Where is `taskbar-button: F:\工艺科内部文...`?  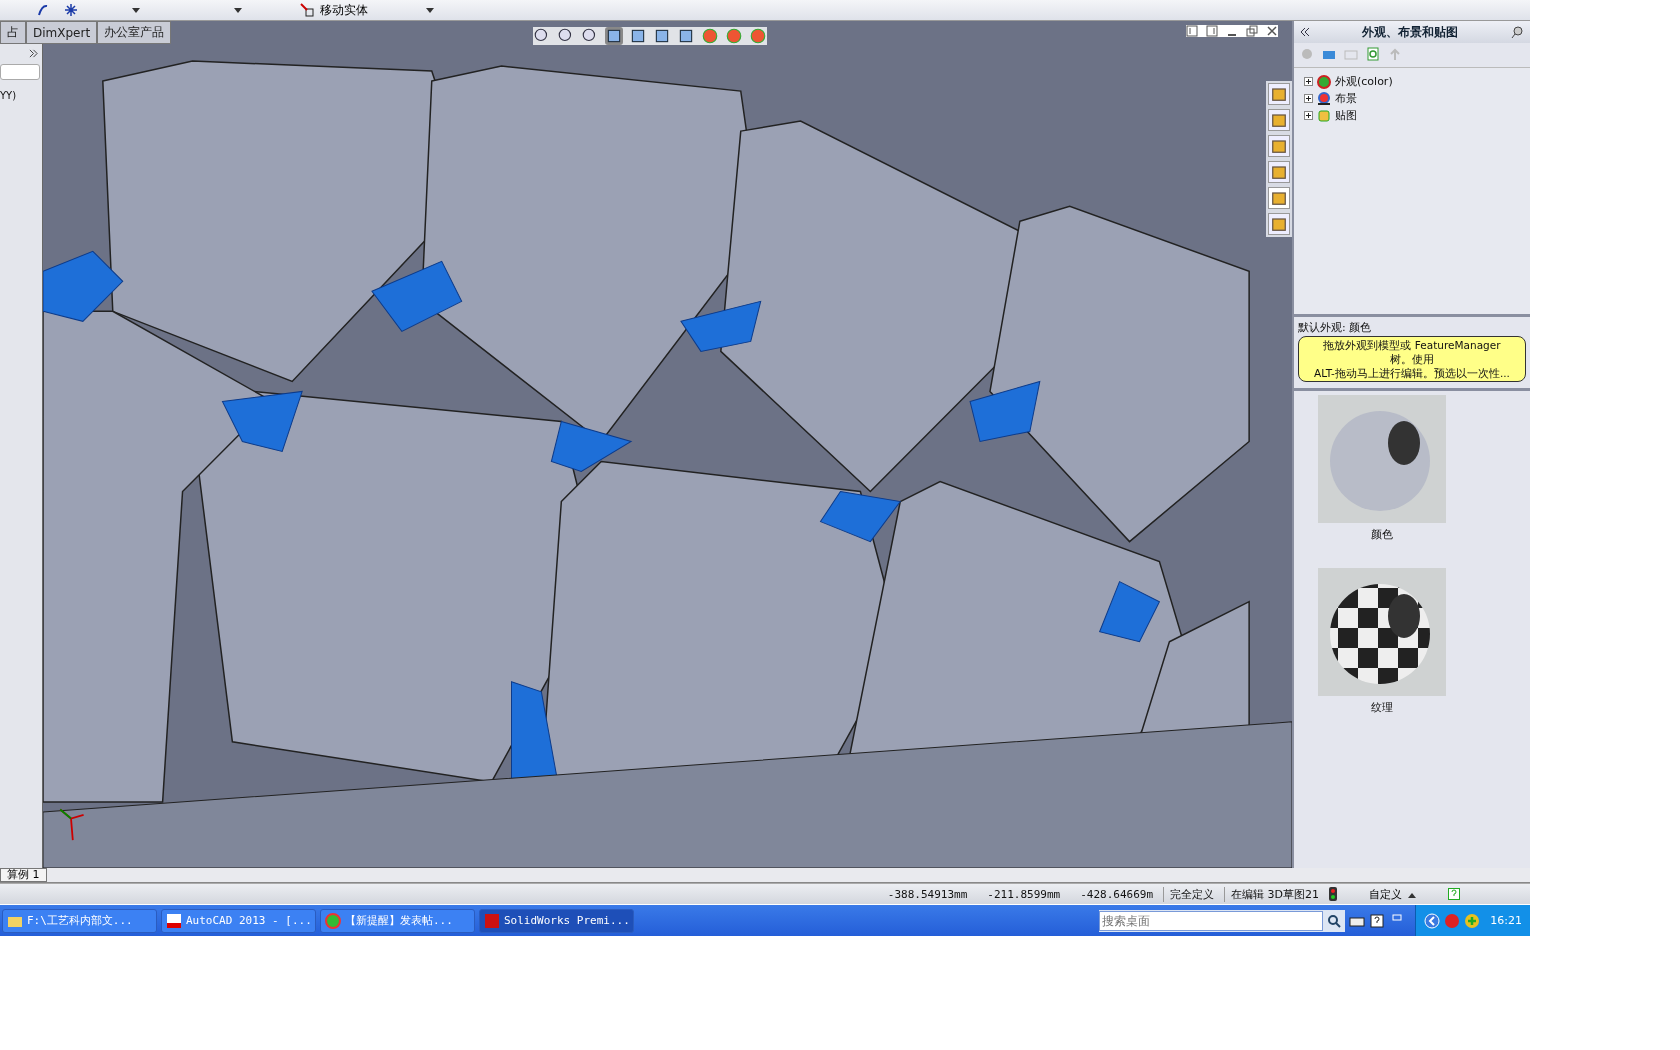
taskbar-button: F:\工艺科内部文... is located at coordinates (79, 920).